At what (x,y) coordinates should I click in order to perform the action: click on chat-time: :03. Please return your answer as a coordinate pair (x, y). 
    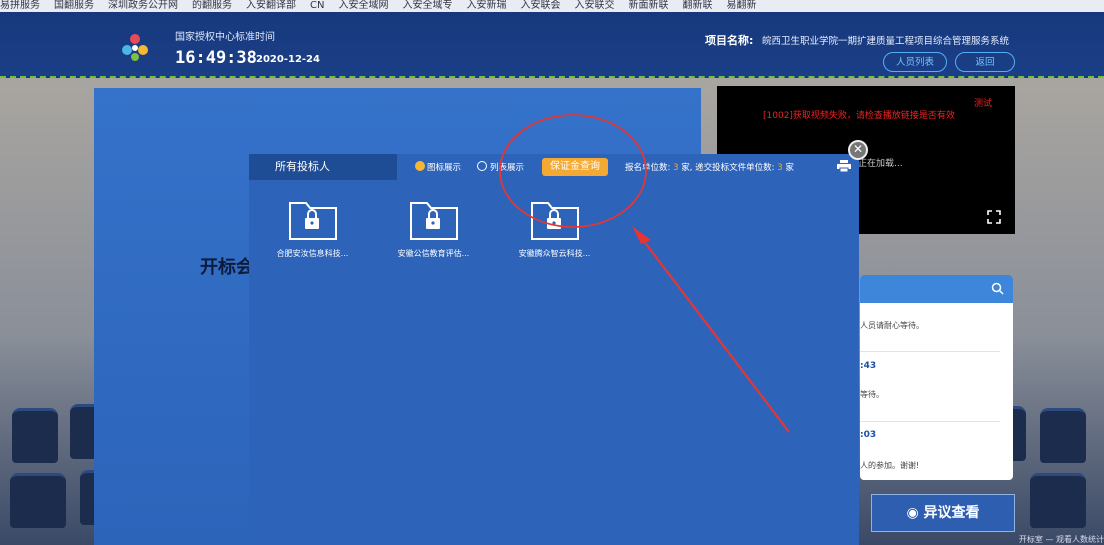
    Looking at the image, I should click on (868, 435).